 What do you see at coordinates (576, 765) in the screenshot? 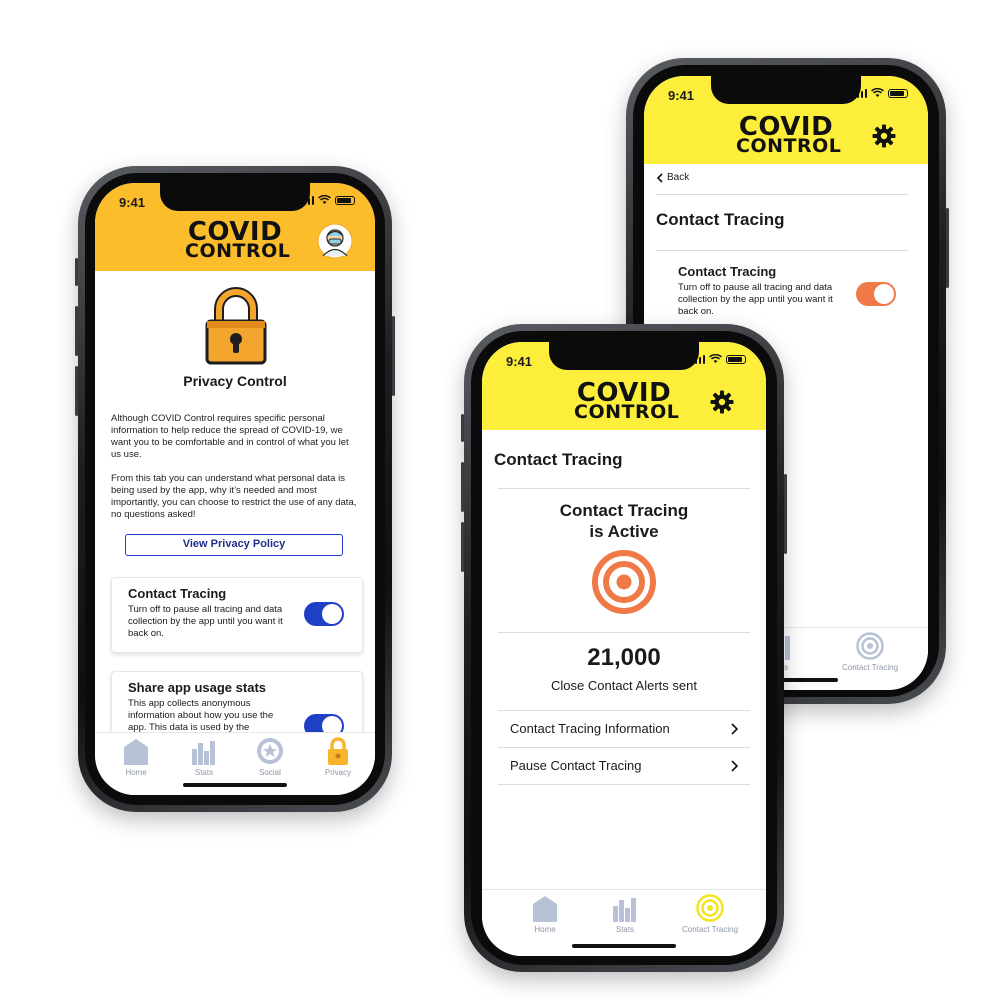
I see `menu-item-label: Pause Contact Tracing` at bounding box center [576, 765].